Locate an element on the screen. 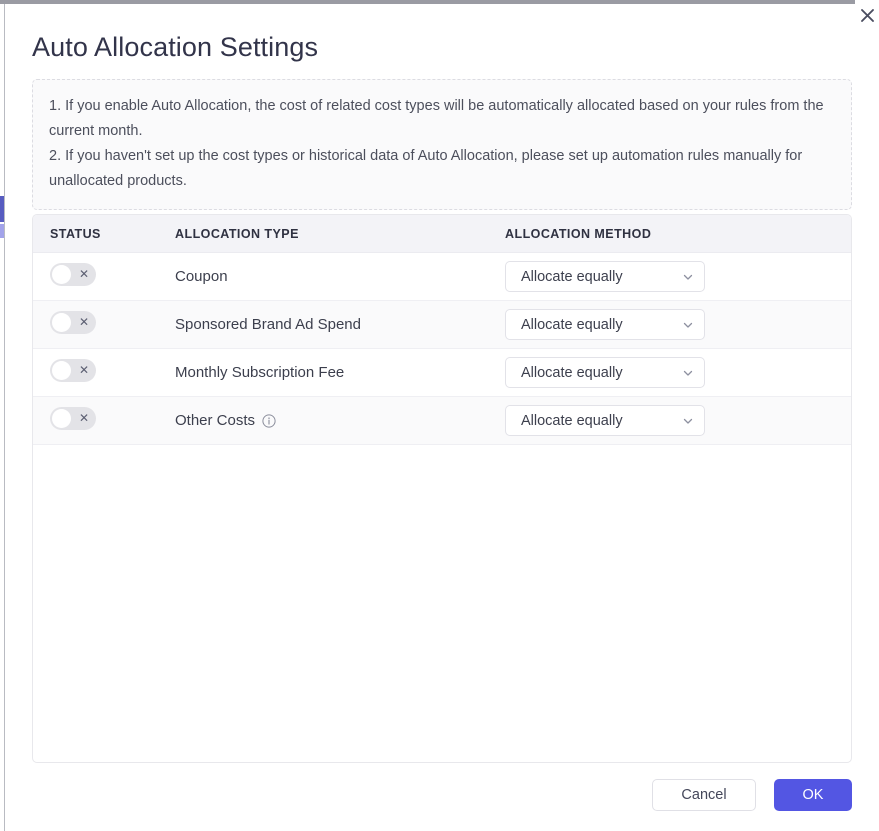 The image size is (879, 831). dialog-footer: Cancel OK is located at coordinates (752, 795).